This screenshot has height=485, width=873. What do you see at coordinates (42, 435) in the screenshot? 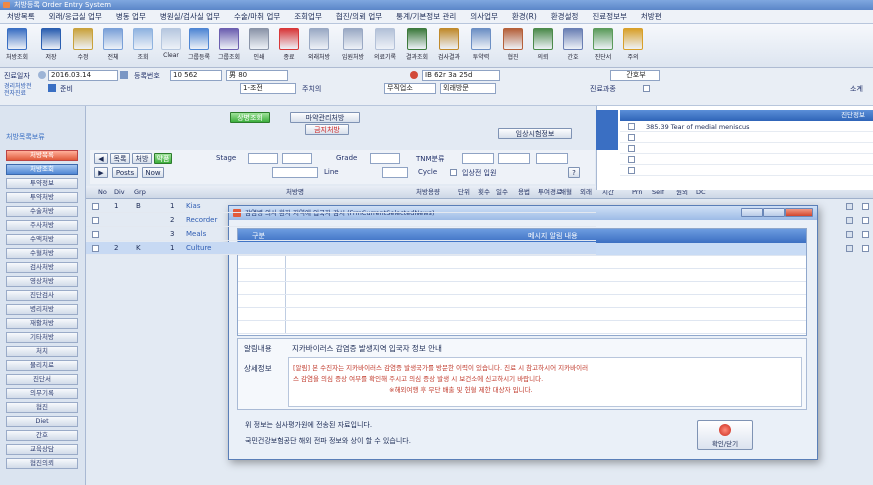
I see `sidebar-item: 간호` at bounding box center [42, 435].